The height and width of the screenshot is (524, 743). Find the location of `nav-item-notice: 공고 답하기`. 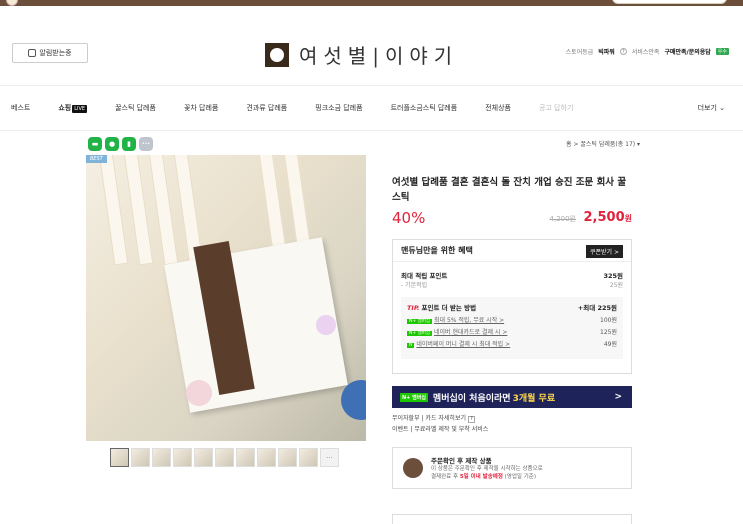

nav-item-notice: 공고 답하기 is located at coordinates (556, 108).